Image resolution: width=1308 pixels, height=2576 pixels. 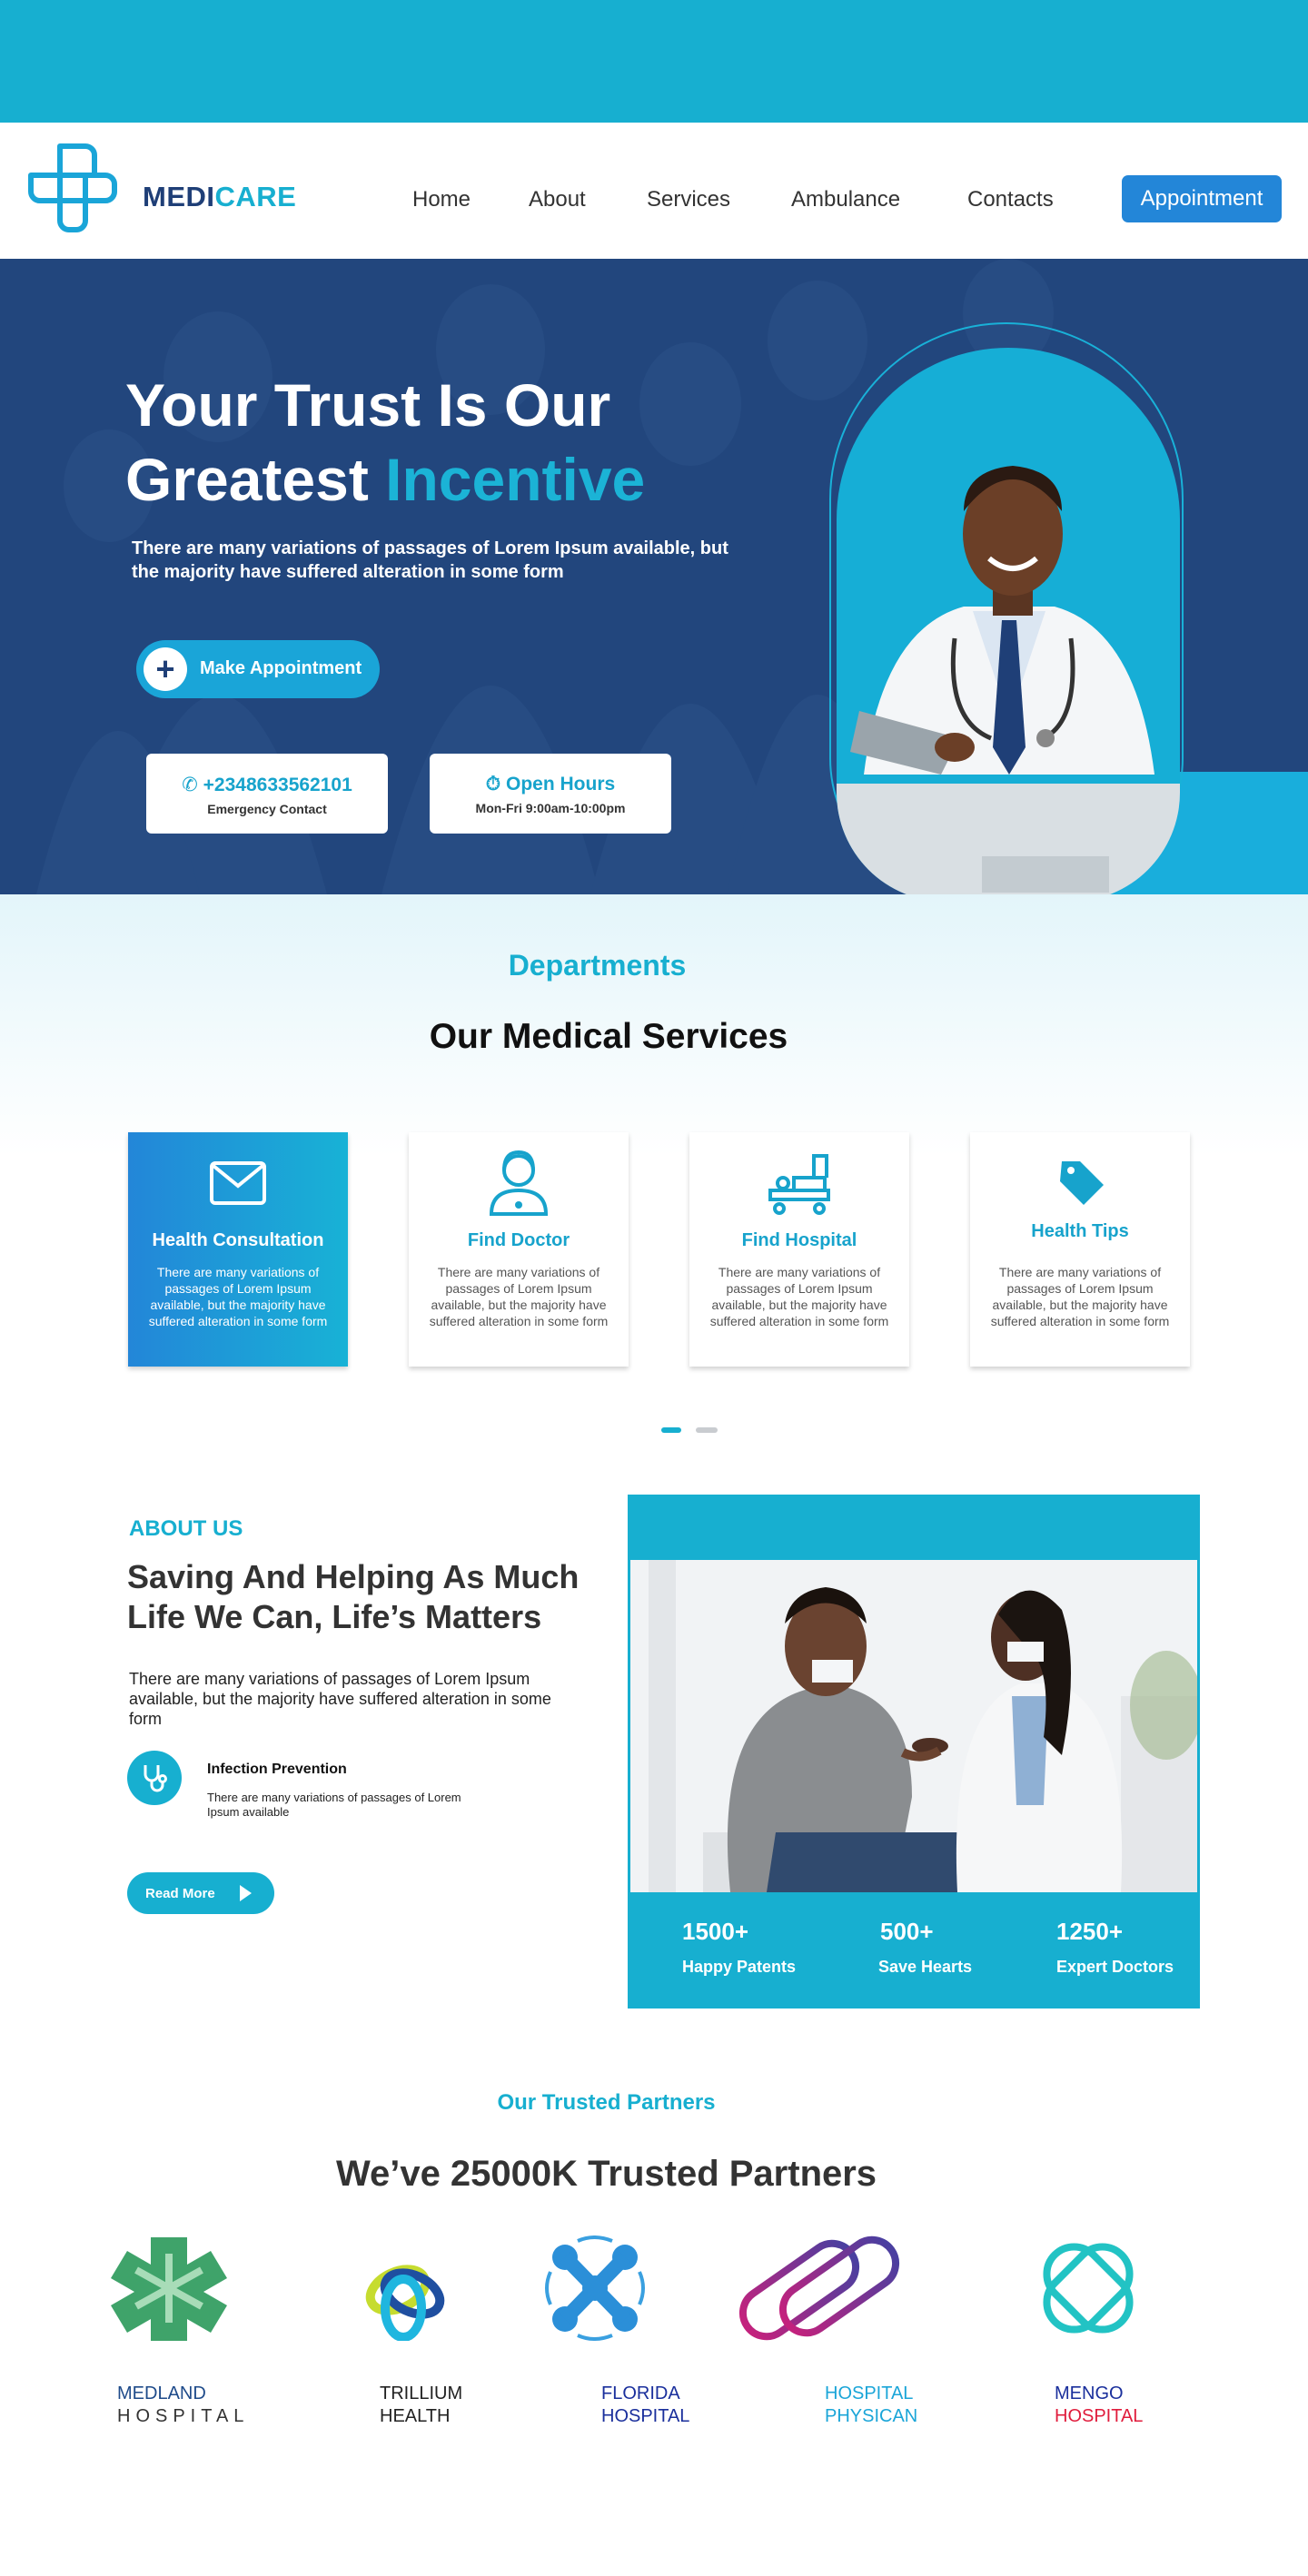 What do you see at coordinates (190, 785) in the screenshot?
I see `phone-icon: ✆` at bounding box center [190, 785].